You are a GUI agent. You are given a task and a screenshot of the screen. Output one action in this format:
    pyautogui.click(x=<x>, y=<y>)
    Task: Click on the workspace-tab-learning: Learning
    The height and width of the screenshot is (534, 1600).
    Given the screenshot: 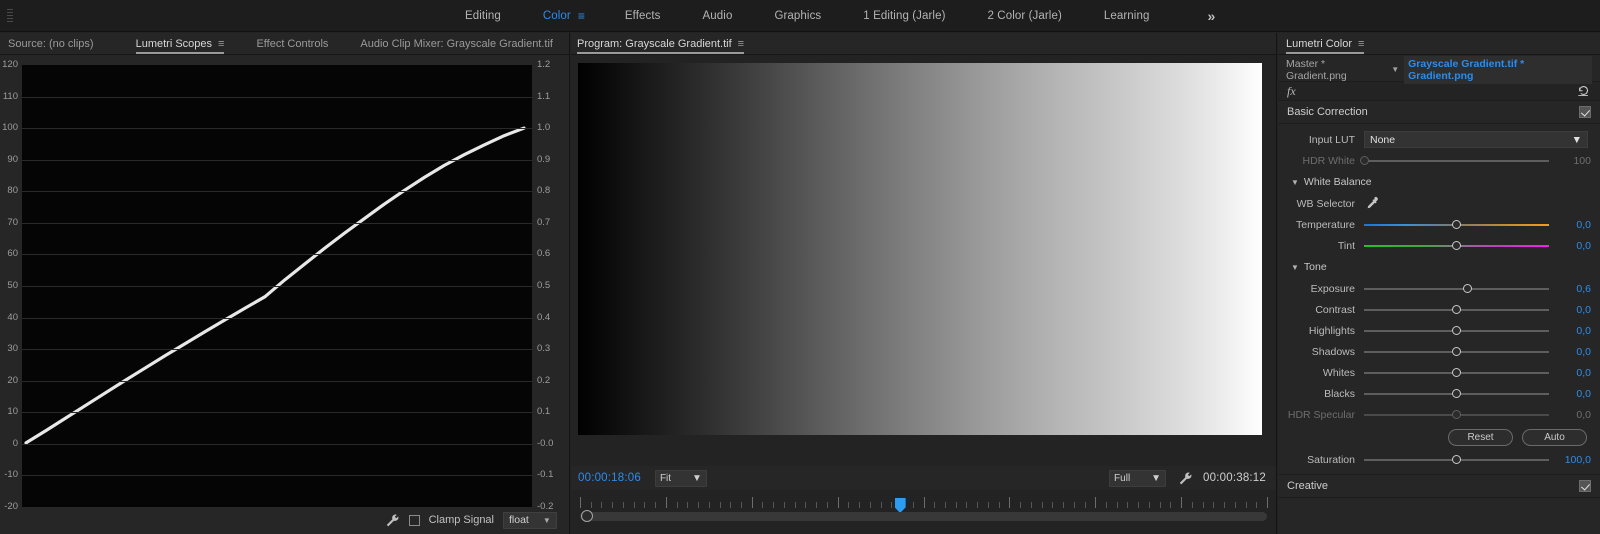 What is the action you would take?
    pyautogui.click(x=1127, y=16)
    